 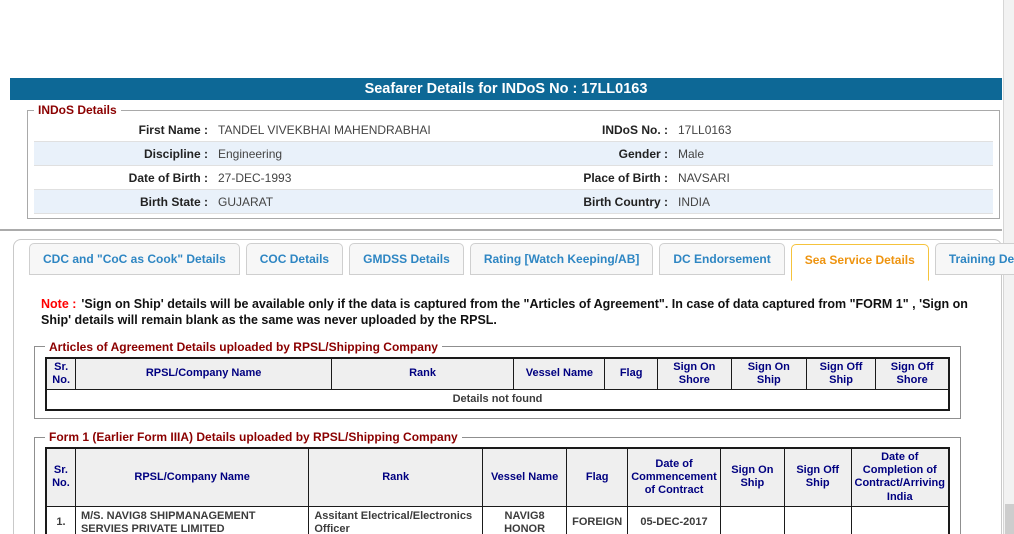 I want to click on tab-cdc-coc-as-cook-details: CDC and "CoC as Cook" Details, so click(x=134, y=259).